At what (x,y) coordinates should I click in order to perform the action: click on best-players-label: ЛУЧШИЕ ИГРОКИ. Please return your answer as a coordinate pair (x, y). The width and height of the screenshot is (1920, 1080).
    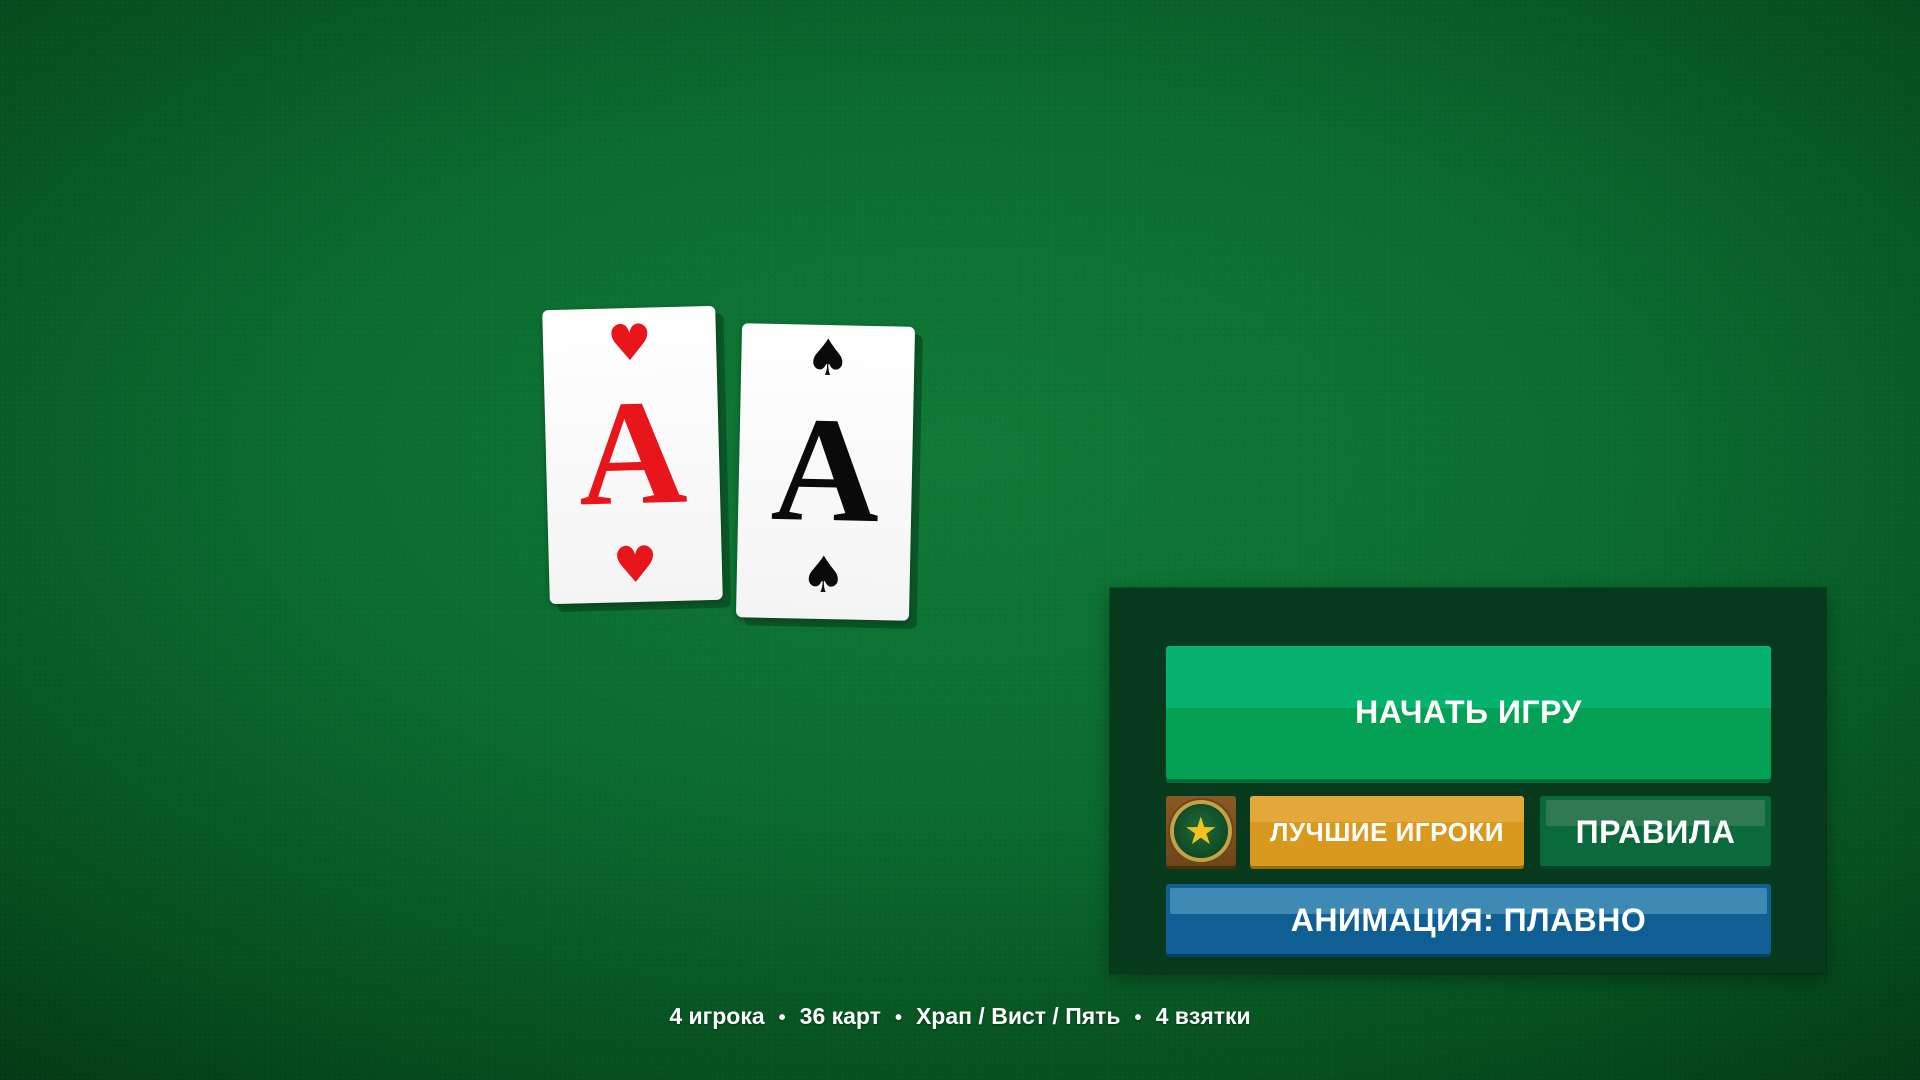
    Looking at the image, I should click on (1387, 832).